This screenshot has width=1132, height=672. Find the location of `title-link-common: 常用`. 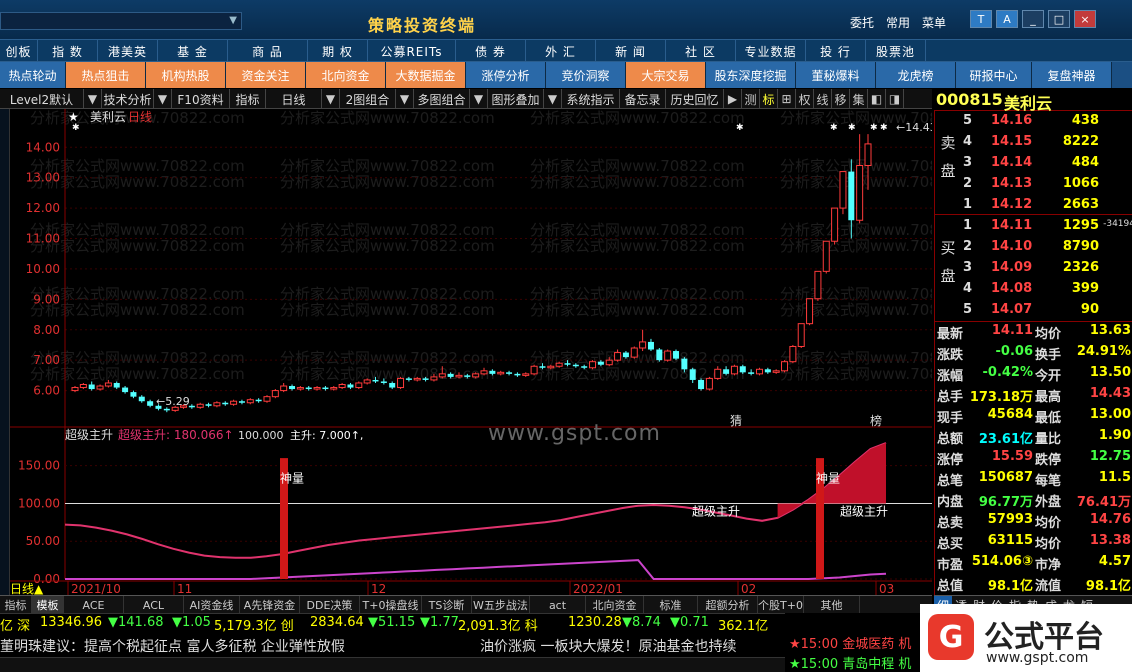

title-link-common: 常用 is located at coordinates (898, 22).